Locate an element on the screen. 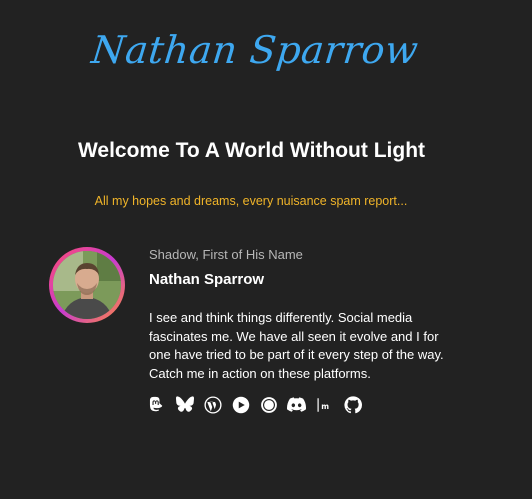 The width and height of the screenshot is (532, 499). mastodon-icon is located at coordinates (156, 404).